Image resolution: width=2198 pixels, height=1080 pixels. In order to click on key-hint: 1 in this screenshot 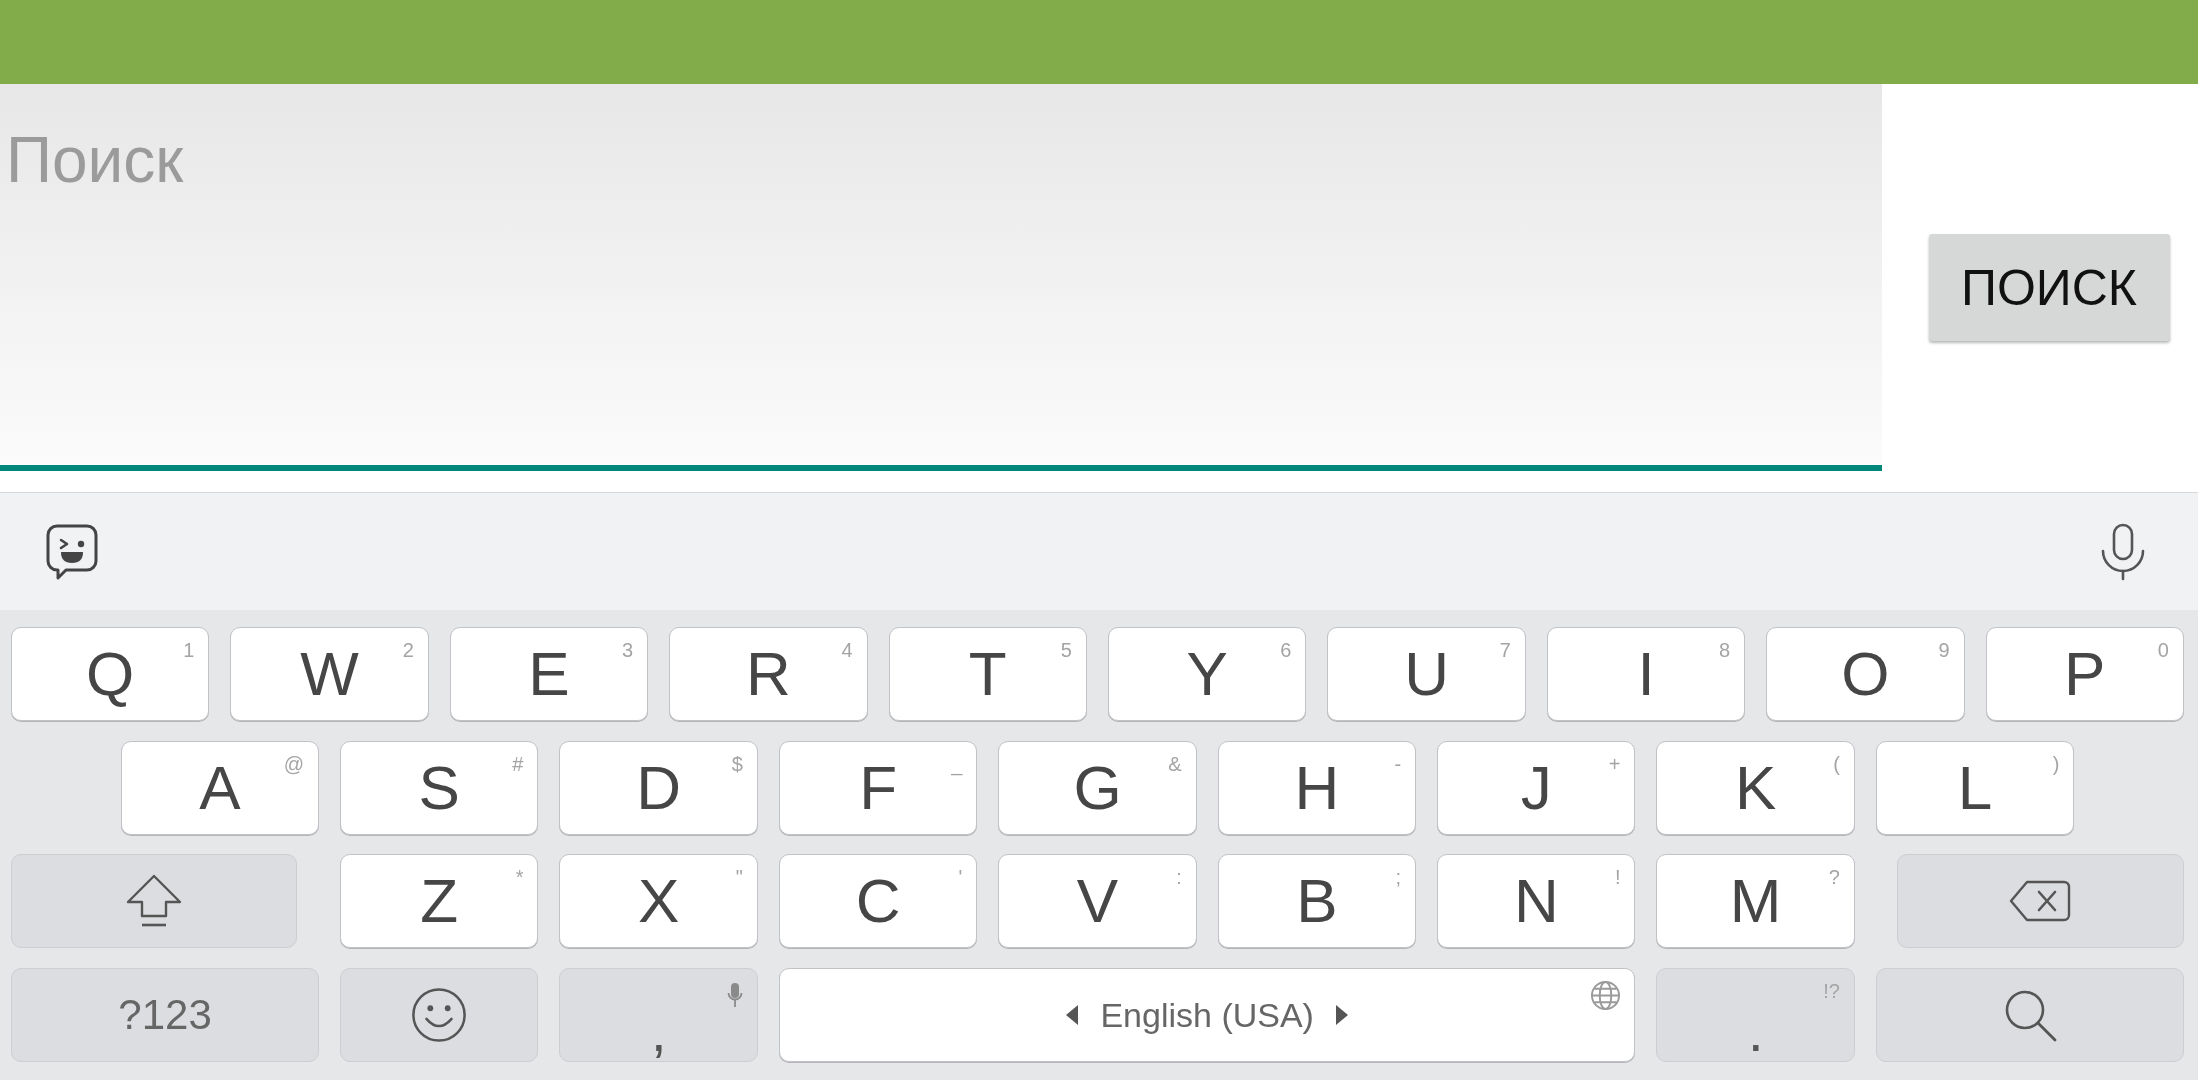, I will do `click(189, 650)`.